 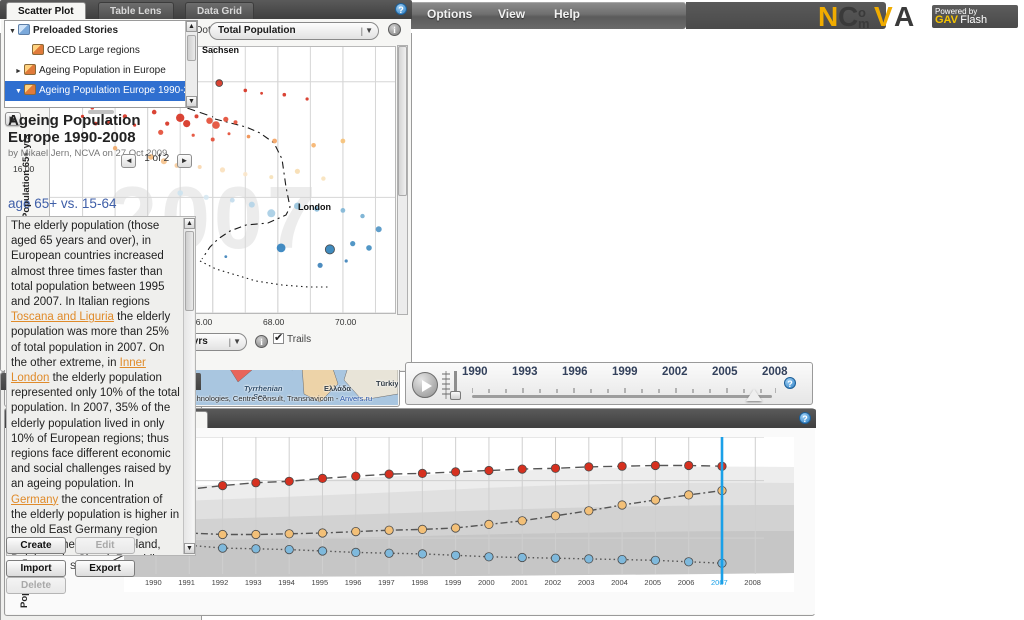 I want to click on trails-toggle: Trails, so click(x=292, y=338).